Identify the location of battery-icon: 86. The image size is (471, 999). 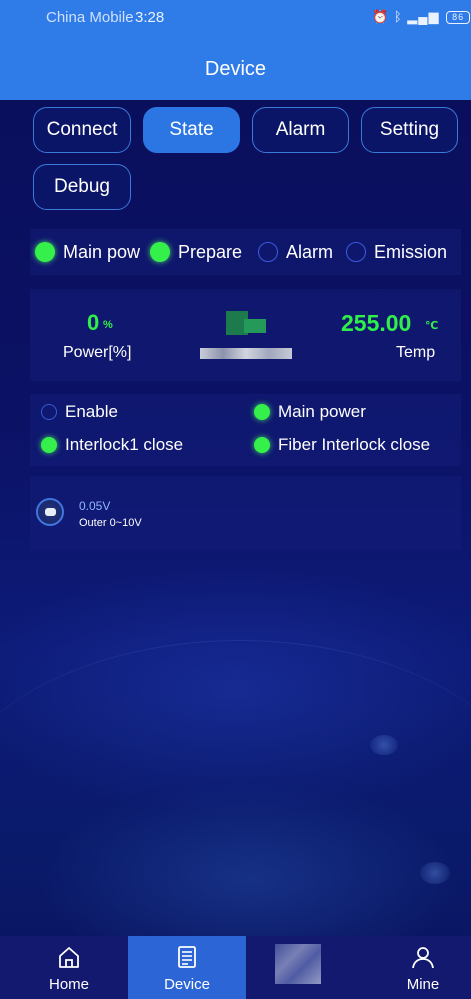
(458, 18).